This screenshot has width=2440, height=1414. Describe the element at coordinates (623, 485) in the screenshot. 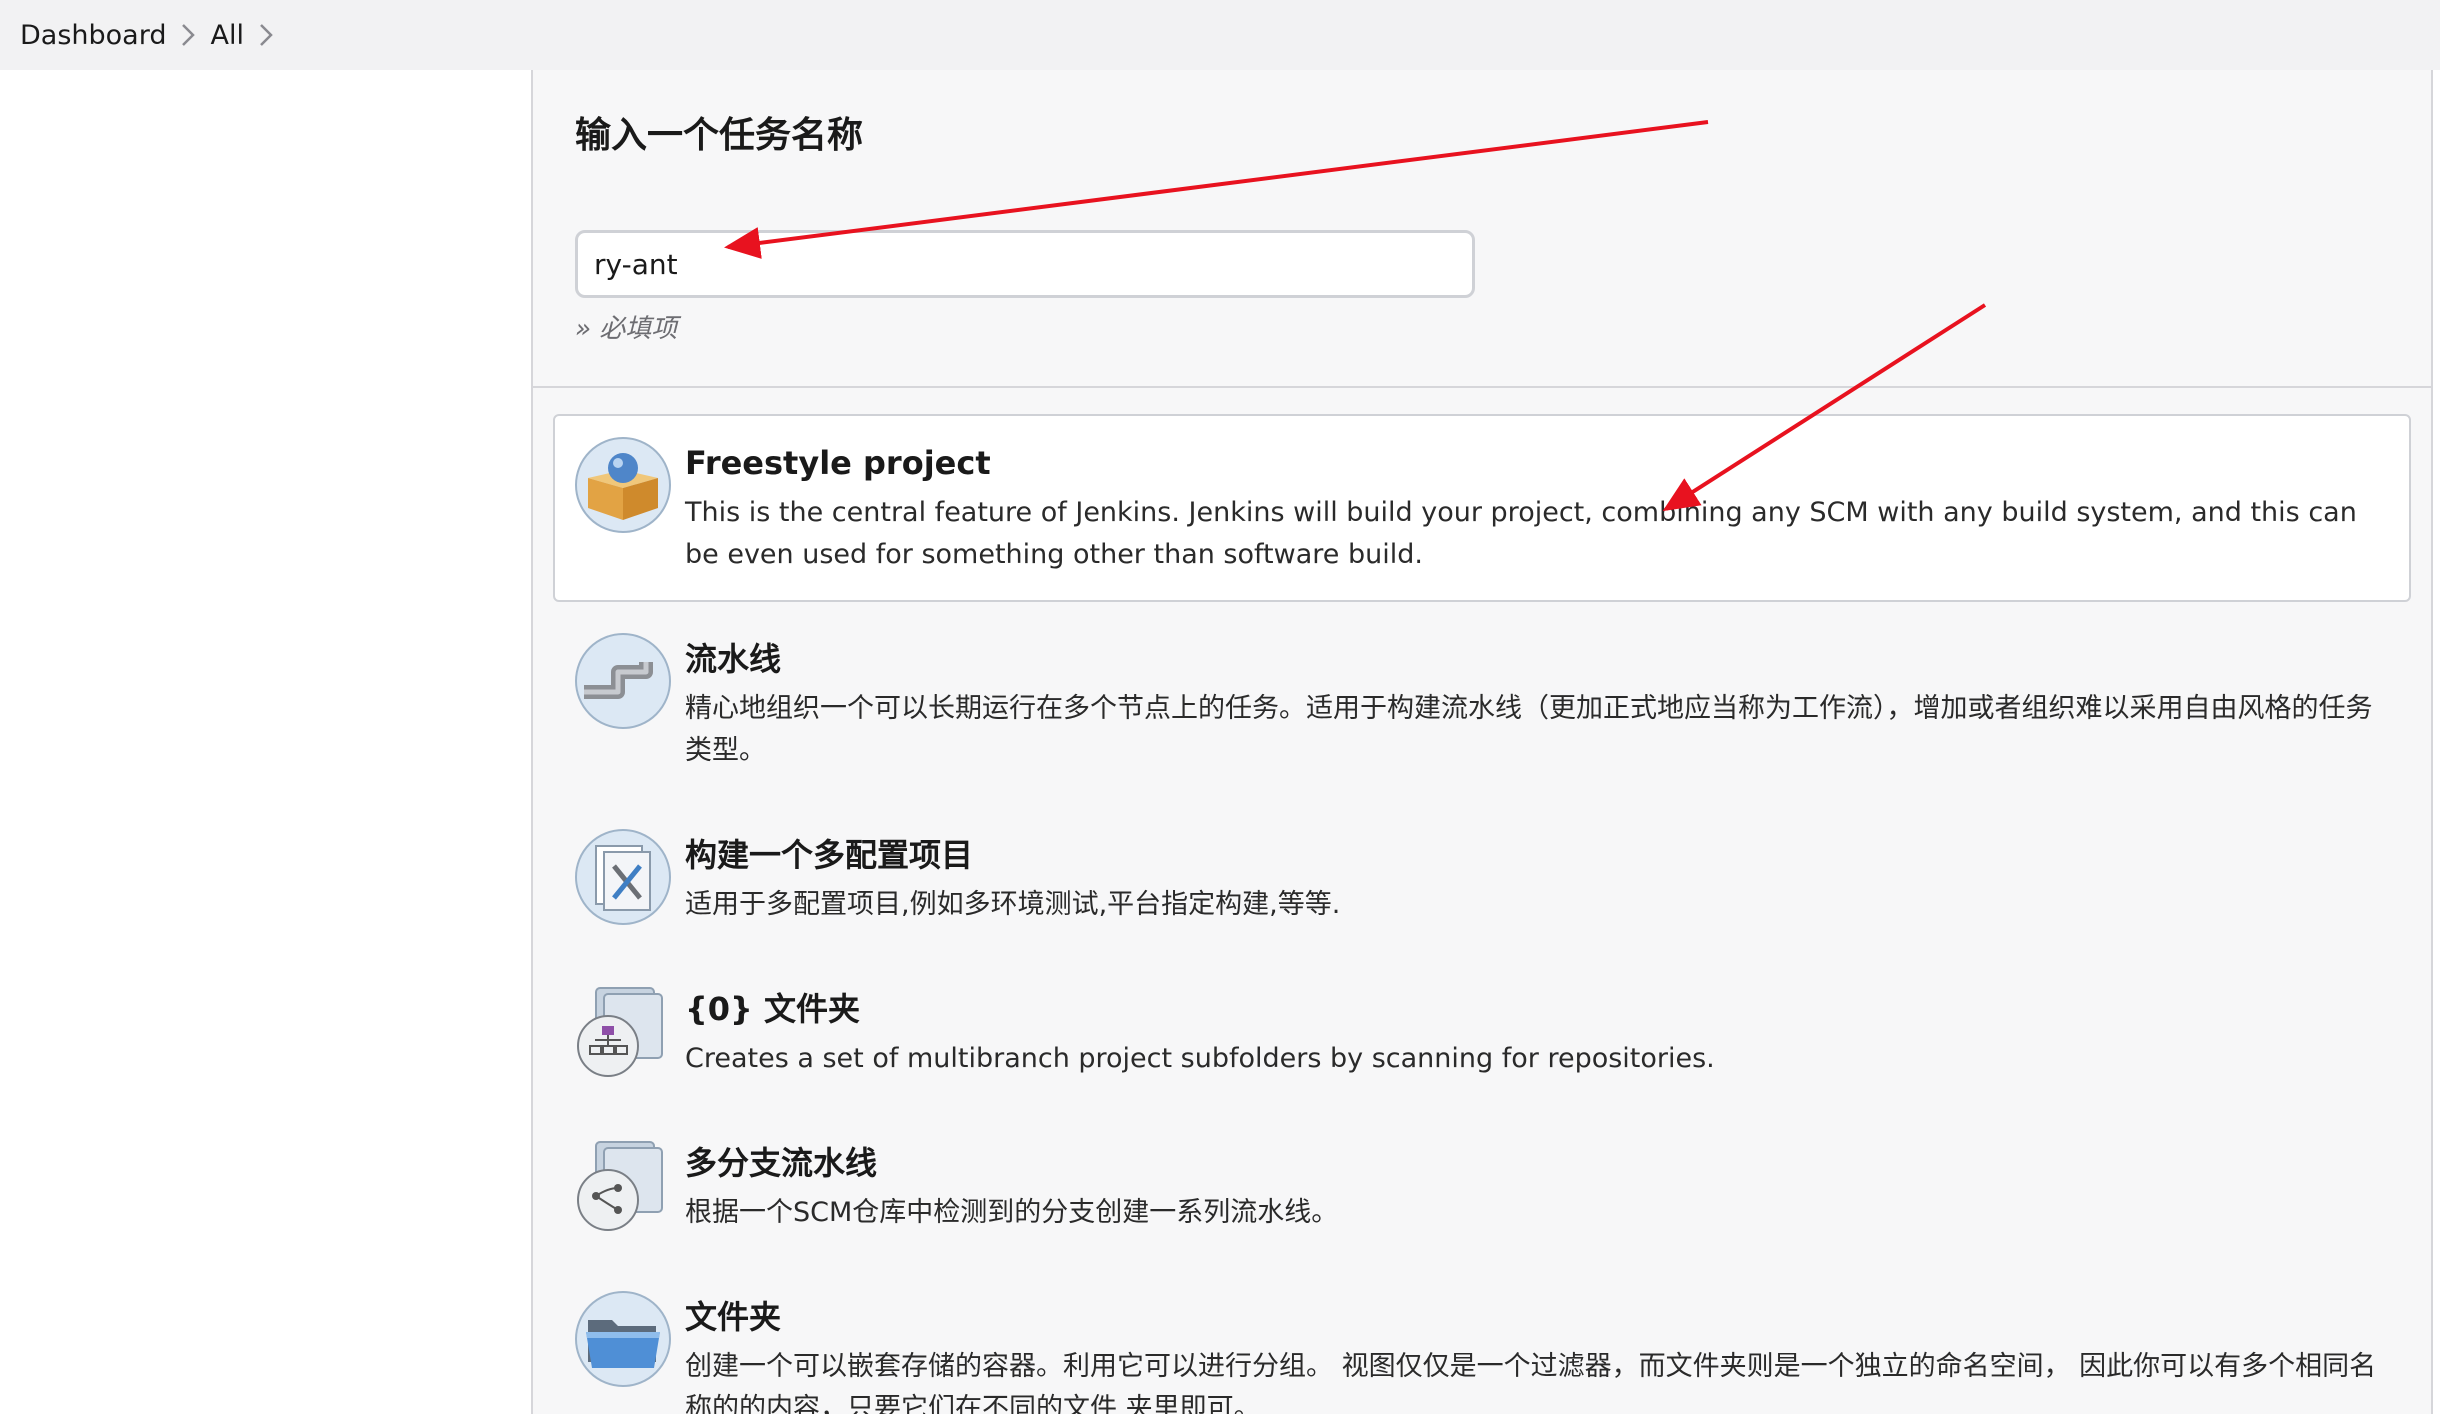

I see `freestyle-box-icon` at that location.